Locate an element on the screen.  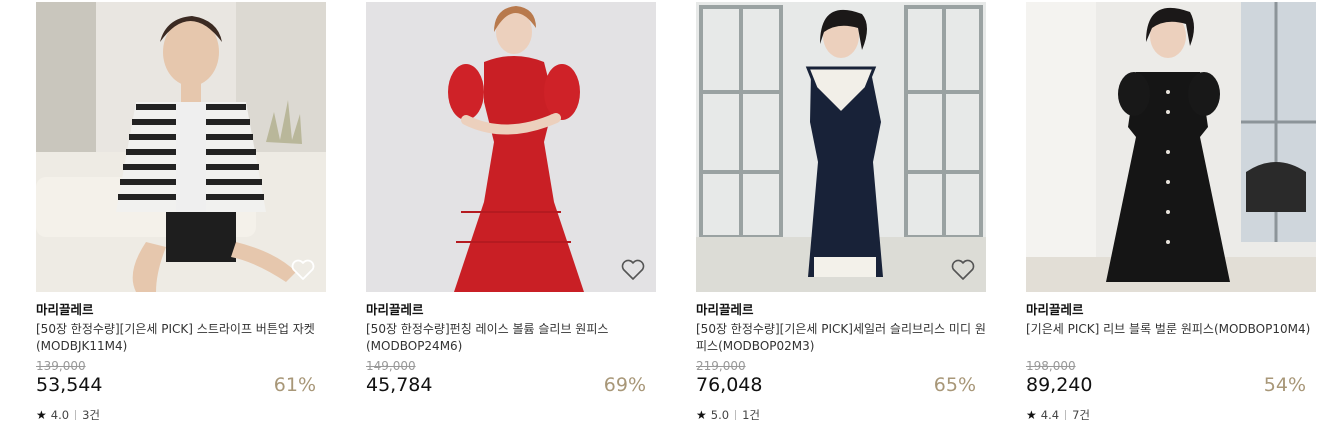
product-photo-navy-sailor-dress is located at coordinates (841, 147).